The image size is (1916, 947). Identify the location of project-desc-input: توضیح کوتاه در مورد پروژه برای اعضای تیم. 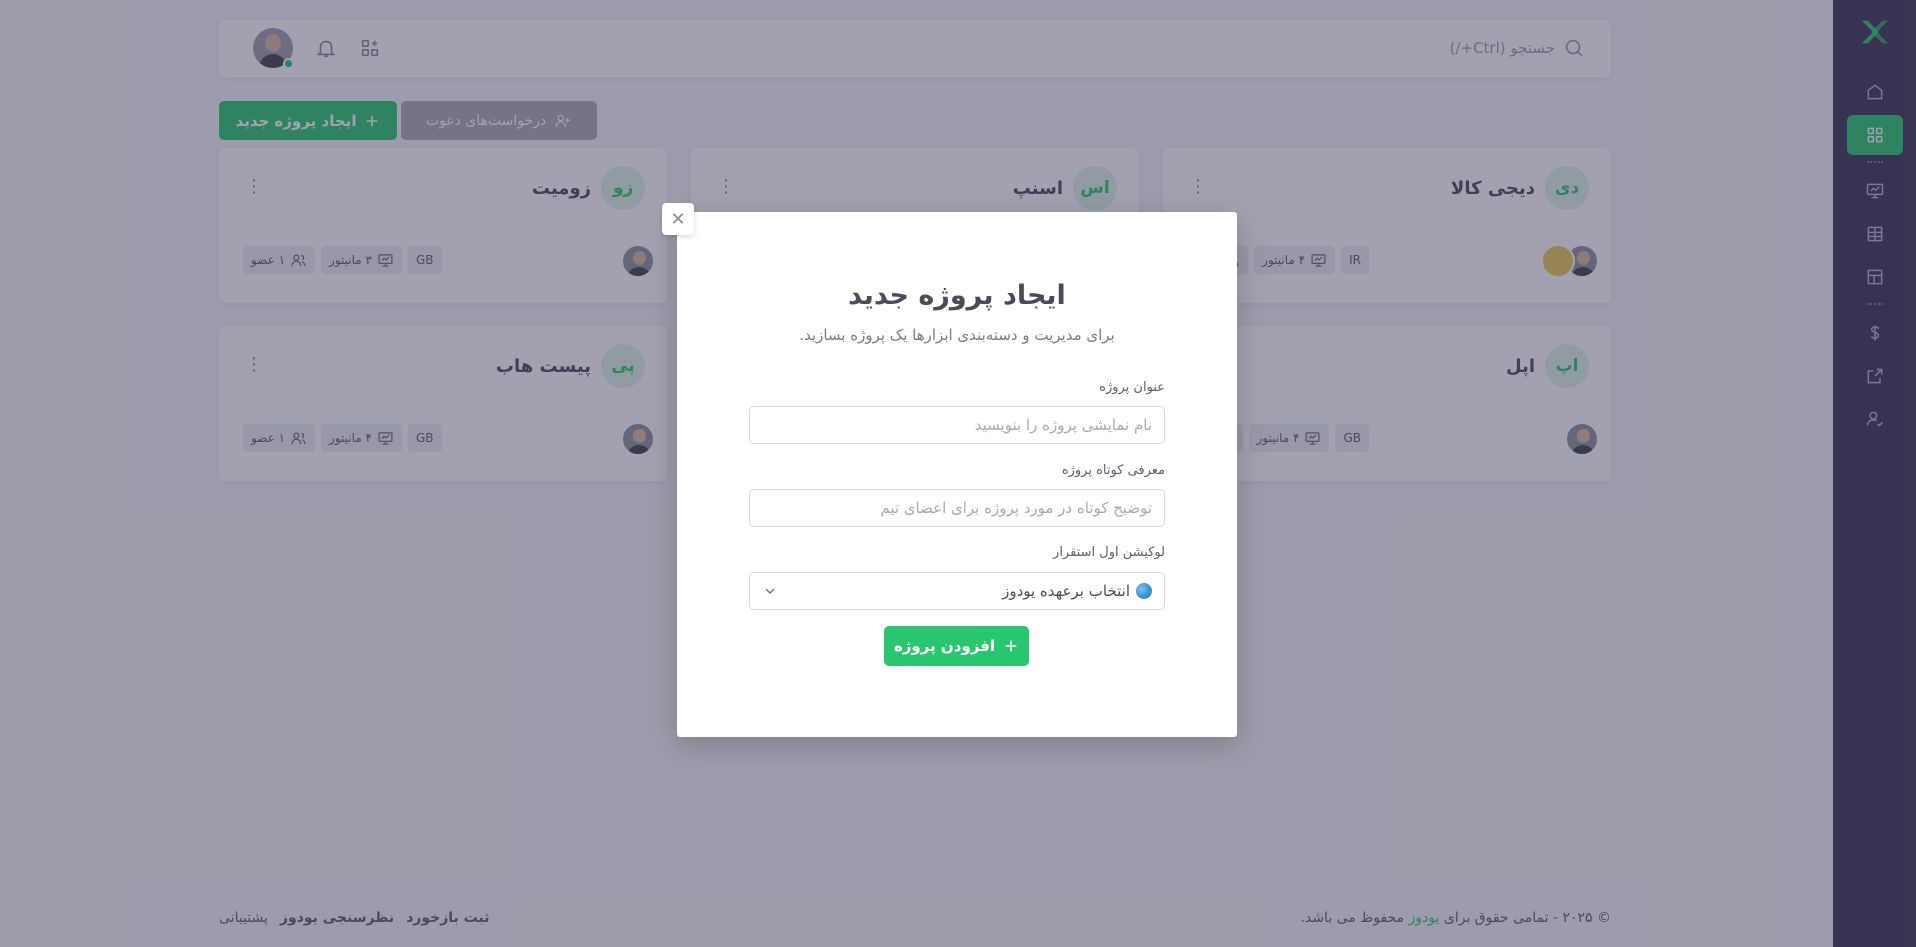
(957, 508).